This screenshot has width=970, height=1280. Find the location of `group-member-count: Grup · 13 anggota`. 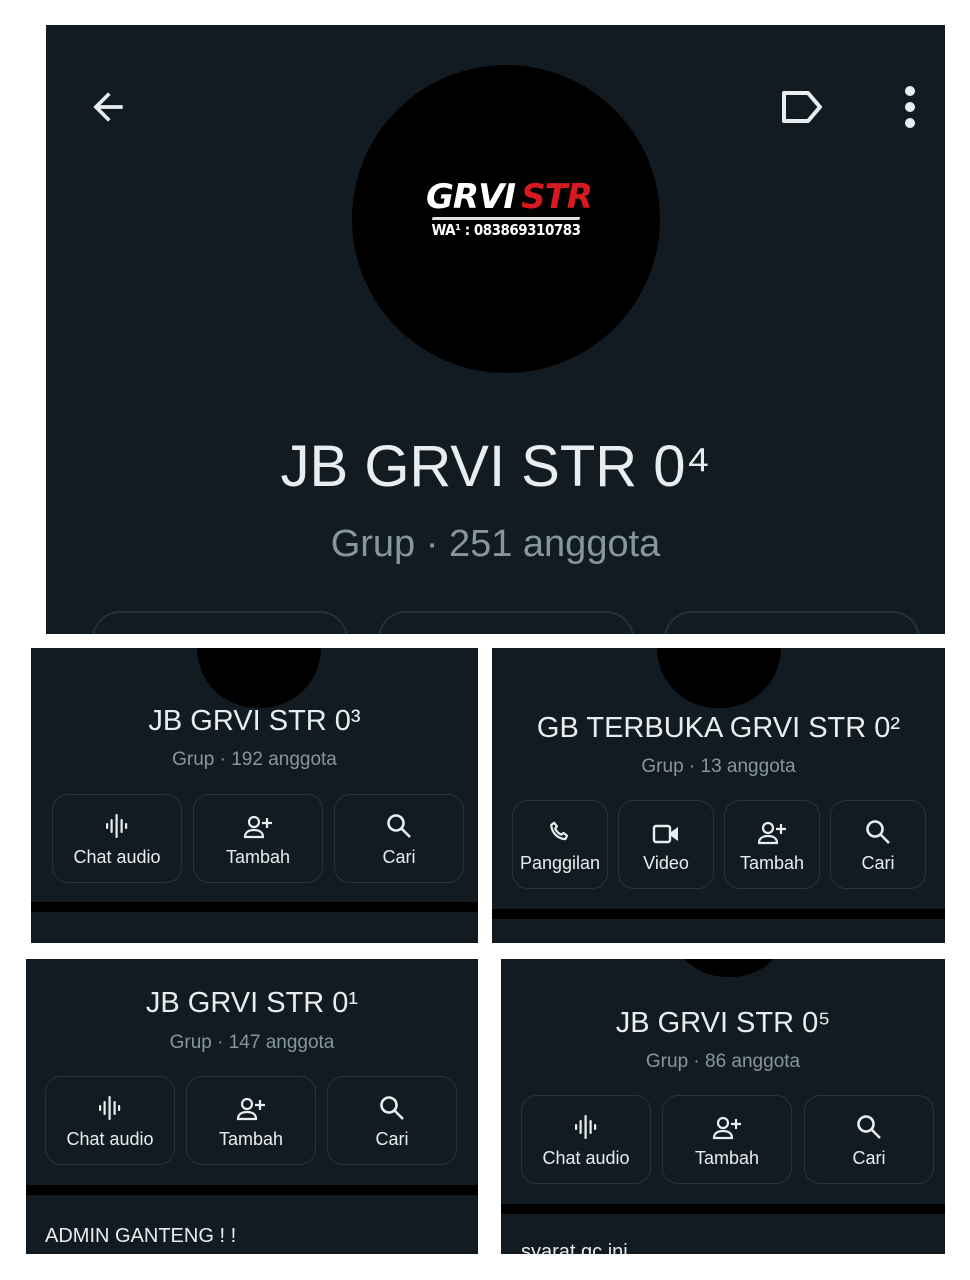

group-member-count: Grup · 13 anggota is located at coordinates (718, 766).